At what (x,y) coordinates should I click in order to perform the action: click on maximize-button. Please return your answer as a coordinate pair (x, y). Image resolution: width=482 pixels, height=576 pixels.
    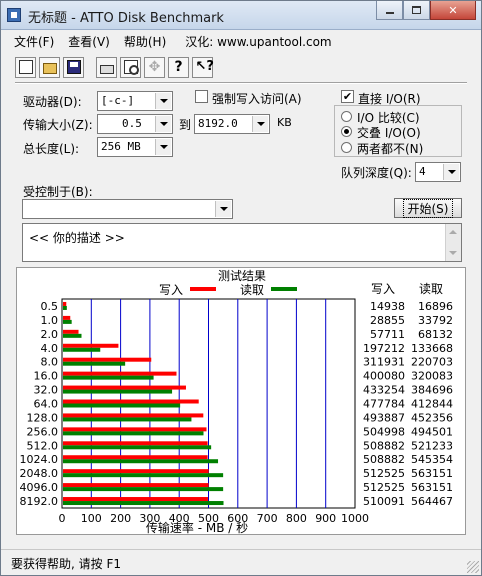
    Looking at the image, I should click on (416, 10).